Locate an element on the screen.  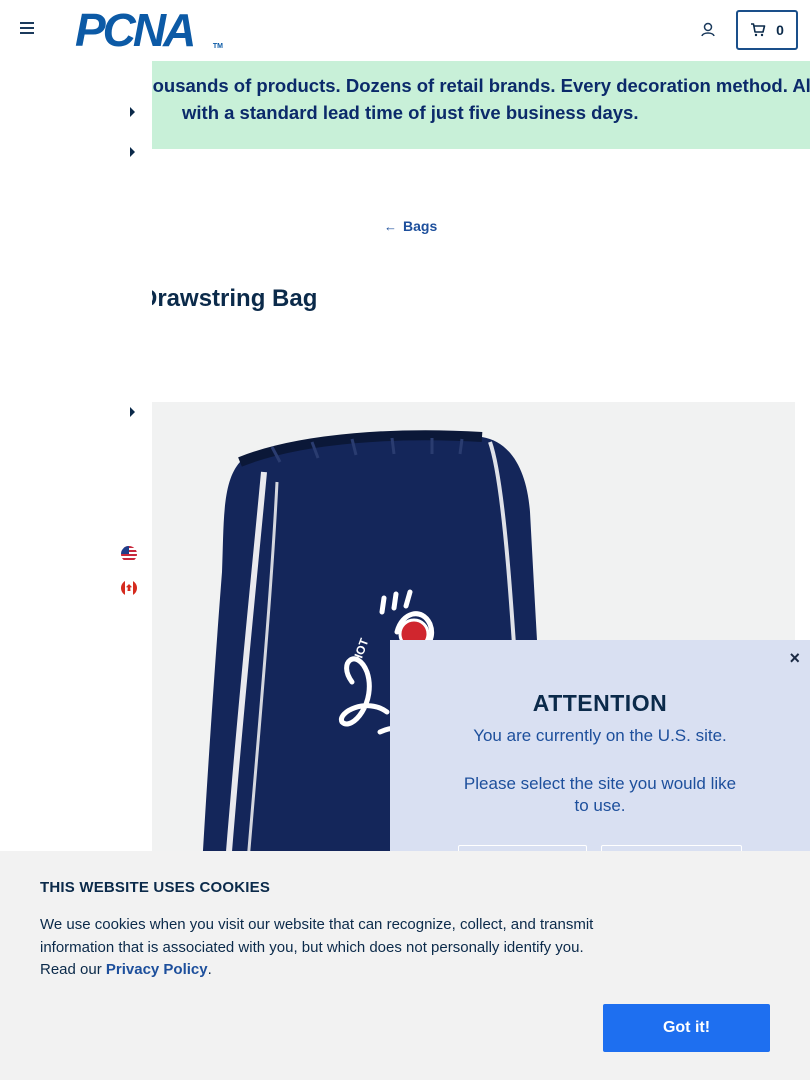
pcna-logo: PCNA TM is located at coordinates (150, 30).